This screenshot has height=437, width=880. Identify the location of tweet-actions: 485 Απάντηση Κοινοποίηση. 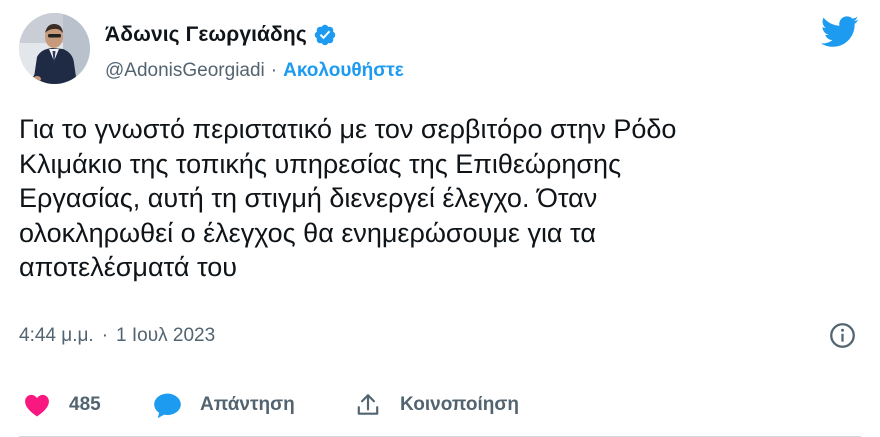
(440, 405).